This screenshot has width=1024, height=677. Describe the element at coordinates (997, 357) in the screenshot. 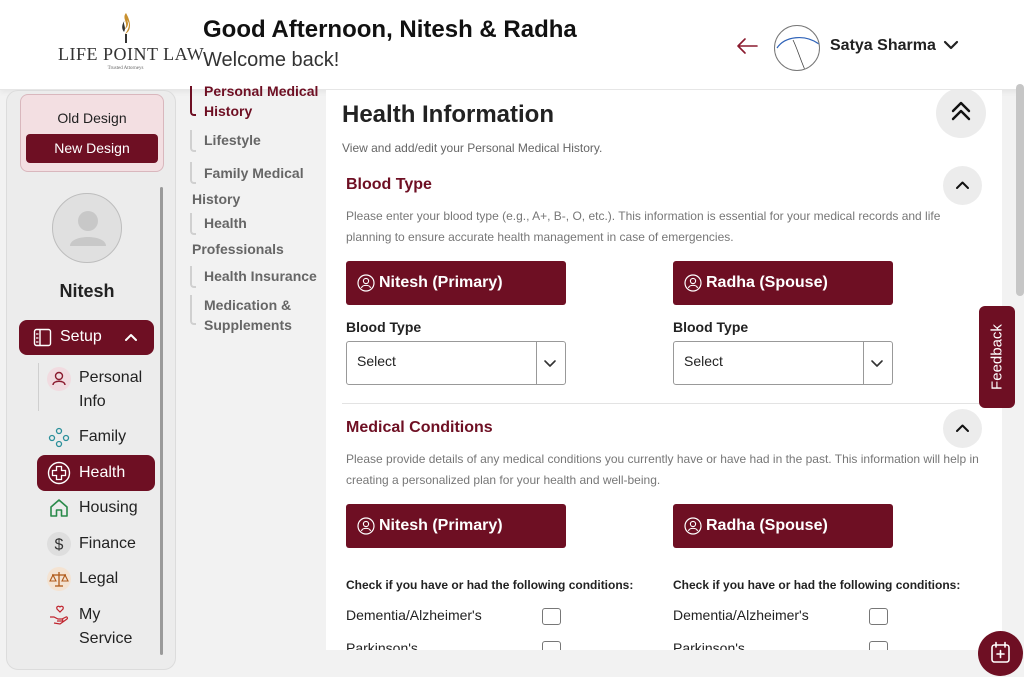

I see `feedback-tab: Feedback` at that location.